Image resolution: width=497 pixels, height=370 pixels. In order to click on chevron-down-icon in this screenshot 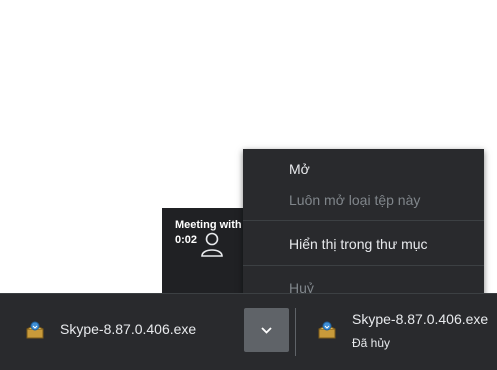, I will do `click(266, 330)`.